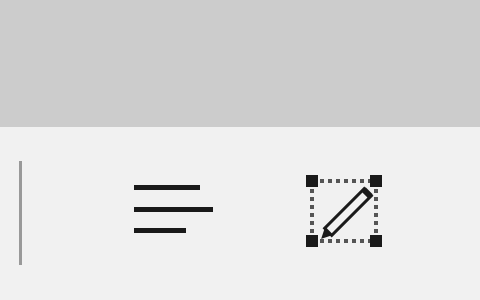 The height and width of the screenshot is (300, 480). I want to click on edit-selection-button, so click(344, 212).